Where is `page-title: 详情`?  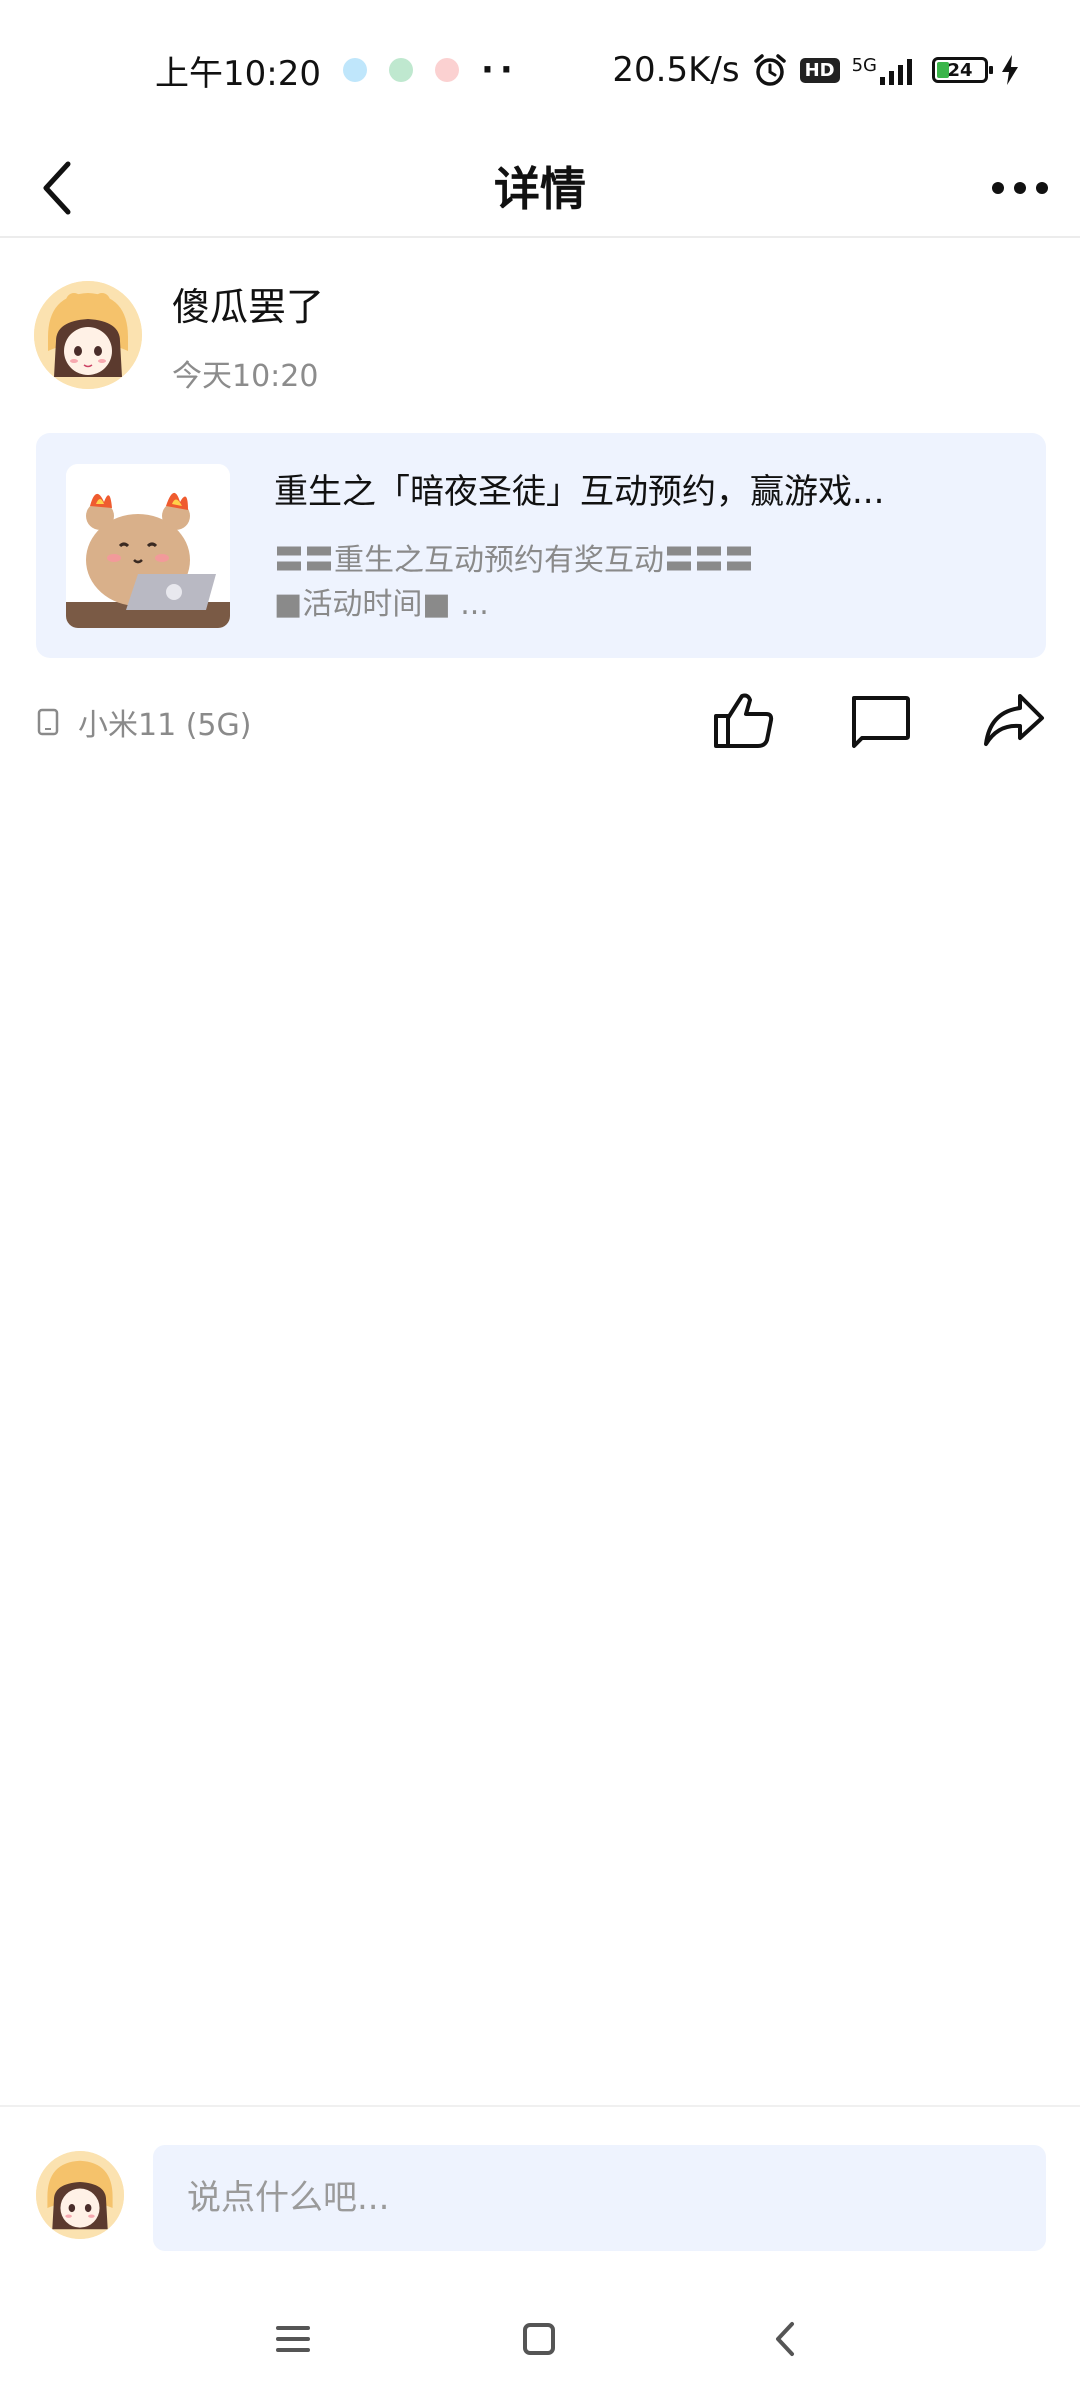 page-title: 详情 is located at coordinates (540, 189).